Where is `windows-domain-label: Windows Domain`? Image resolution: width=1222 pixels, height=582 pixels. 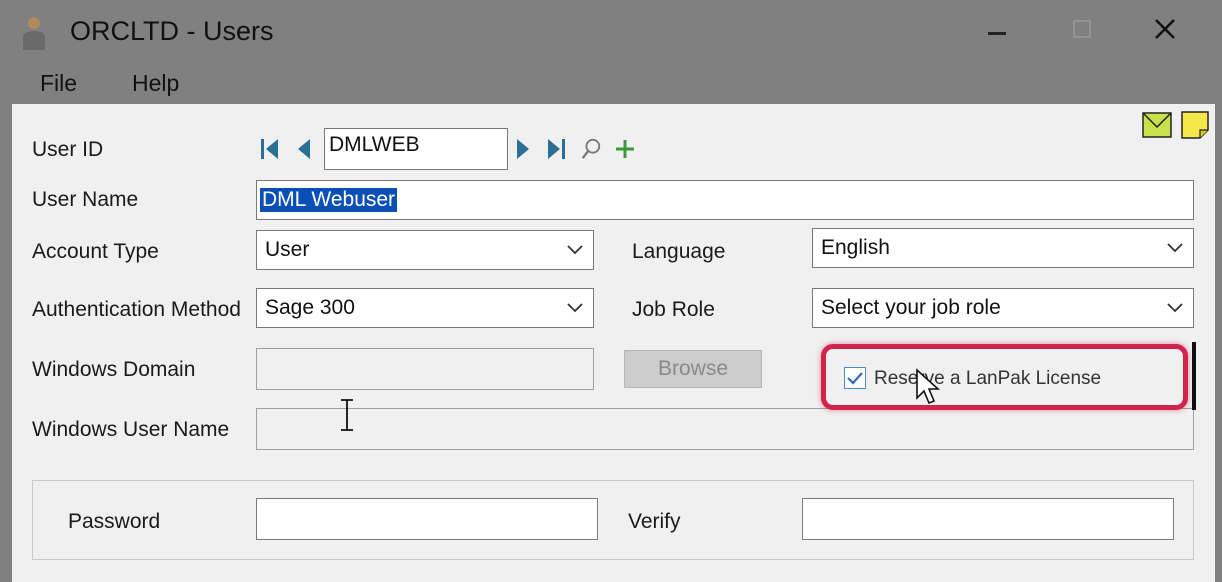 windows-domain-label: Windows Domain is located at coordinates (114, 369).